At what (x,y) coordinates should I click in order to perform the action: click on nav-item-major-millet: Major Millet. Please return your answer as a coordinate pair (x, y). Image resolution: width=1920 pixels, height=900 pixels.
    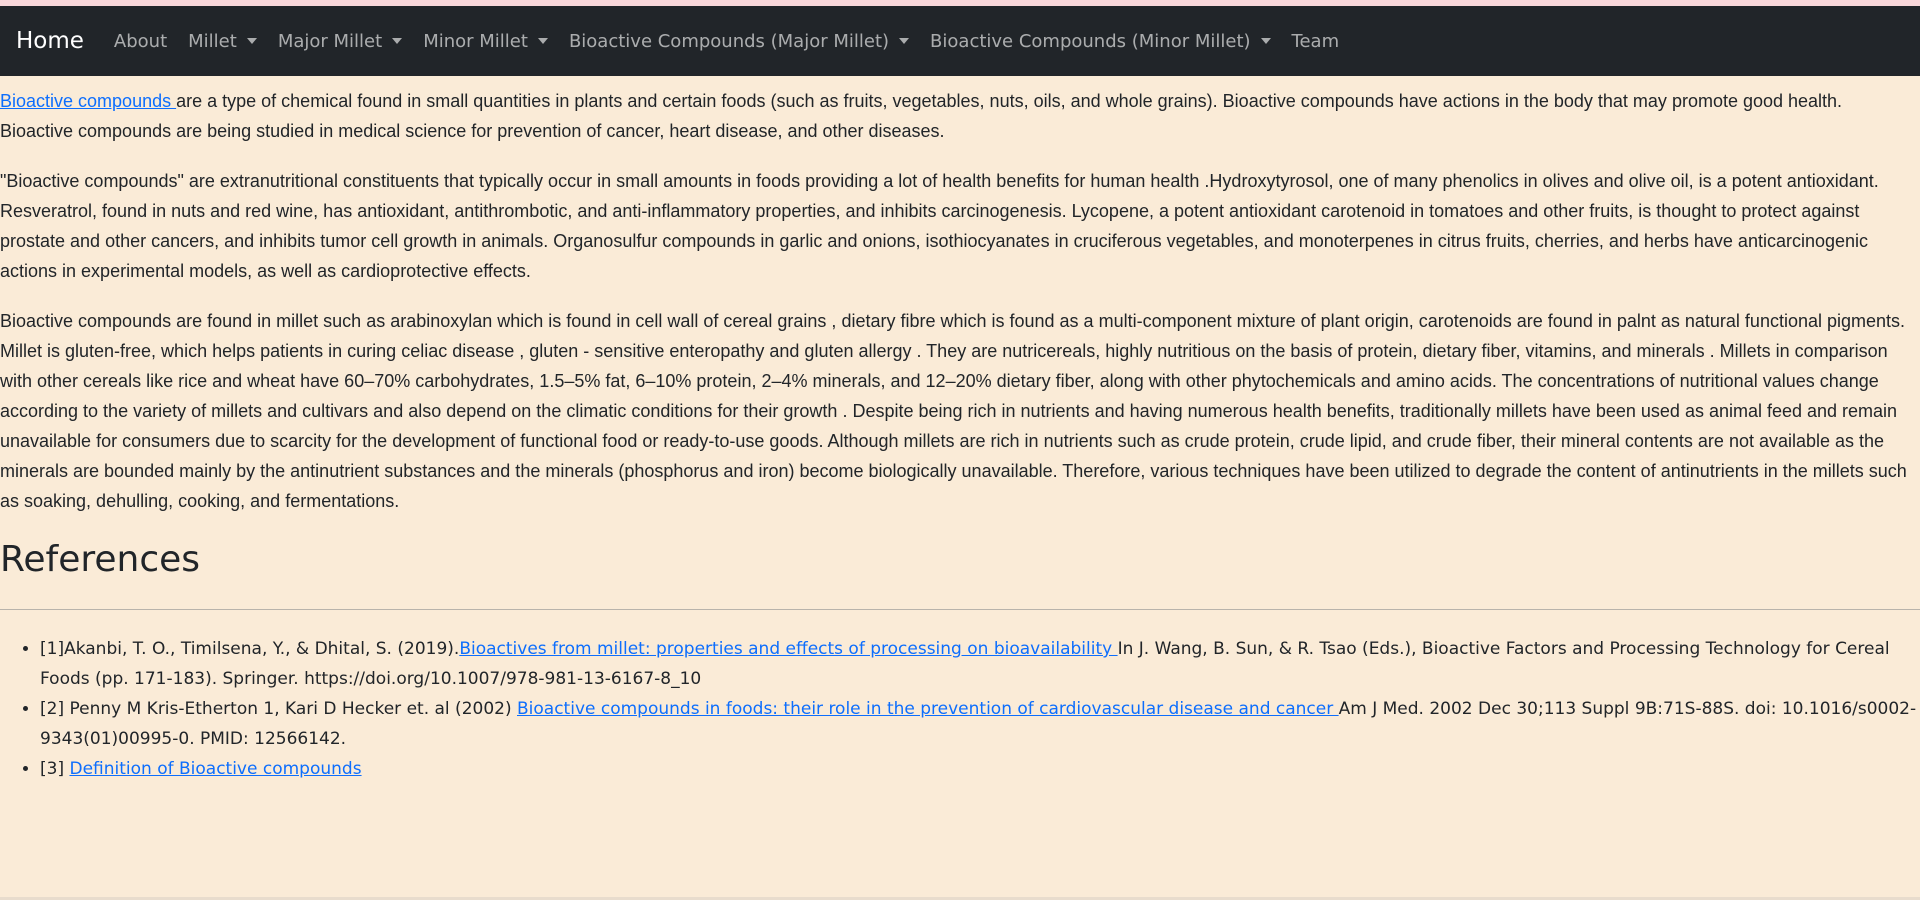
    Looking at the image, I should click on (340, 41).